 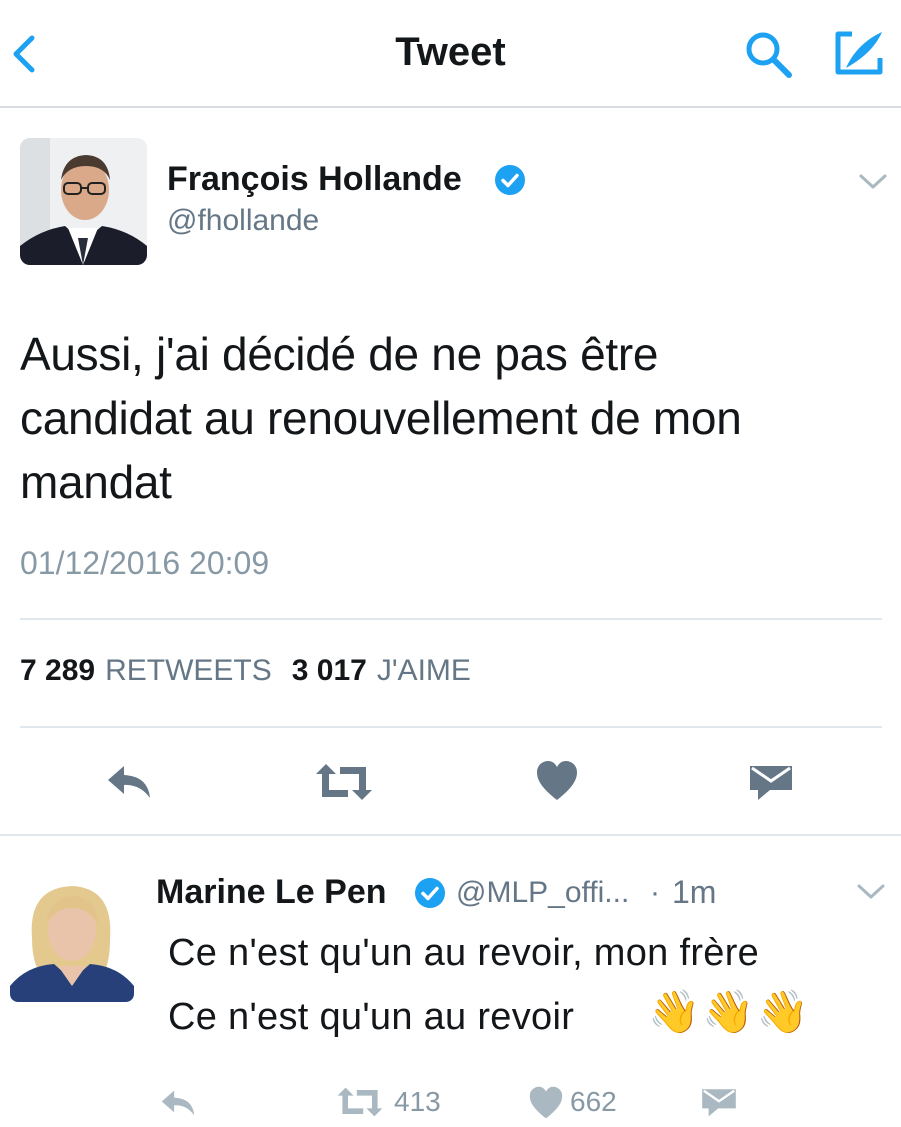 What do you see at coordinates (450, 54) in the screenshot?
I see `navigation-bar: Tweet` at bounding box center [450, 54].